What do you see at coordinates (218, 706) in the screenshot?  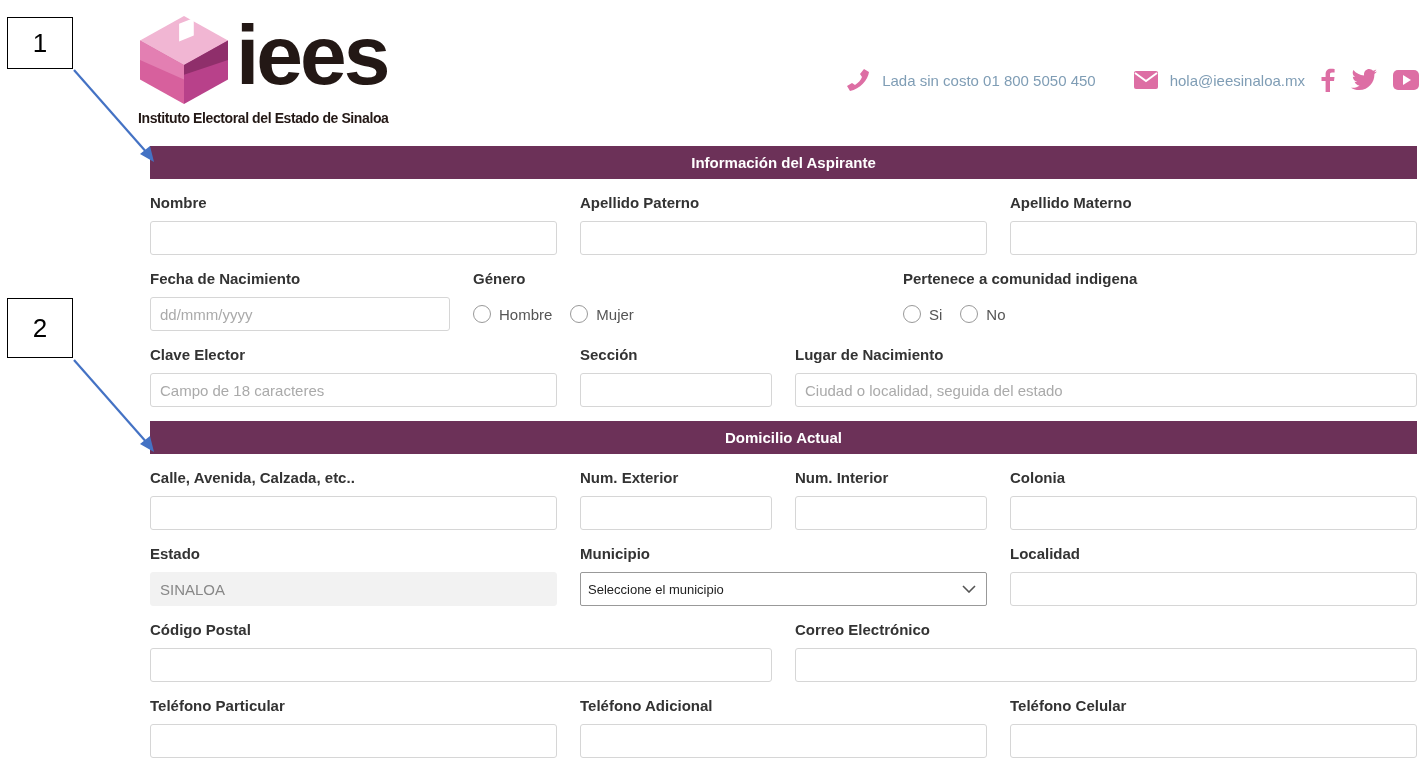 I see `field-label: Teléfono Particular` at bounding box center [218, 706].